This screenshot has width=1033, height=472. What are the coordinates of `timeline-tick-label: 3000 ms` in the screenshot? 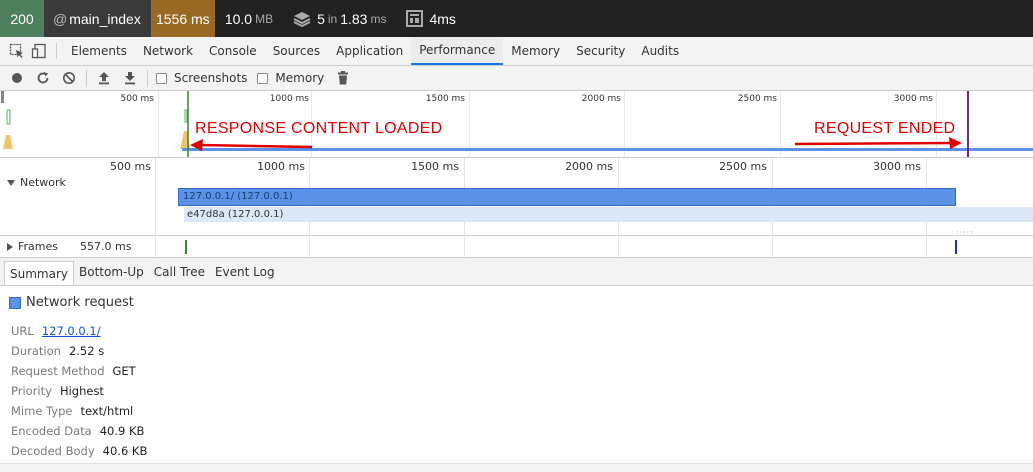 It's located at (897, 166).